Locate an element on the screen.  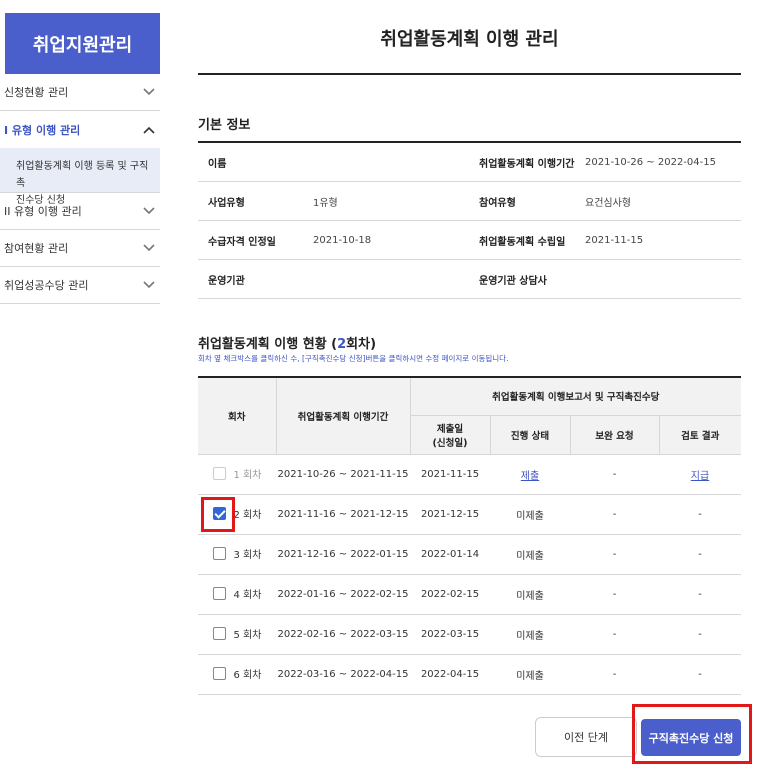
button-highlight-box is located at coordinates (692, 734).